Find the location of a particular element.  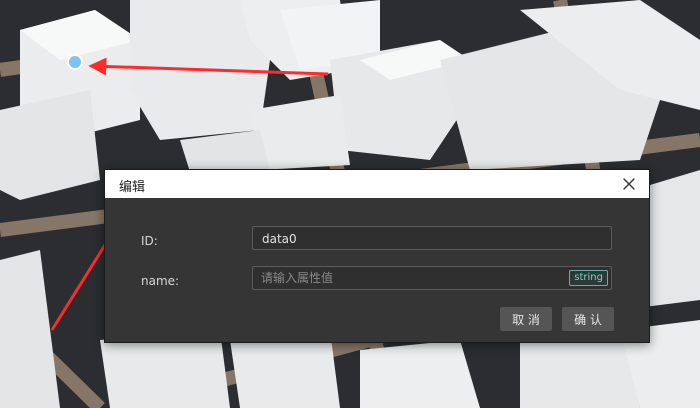

close-button is located at coordinates (629, 184).